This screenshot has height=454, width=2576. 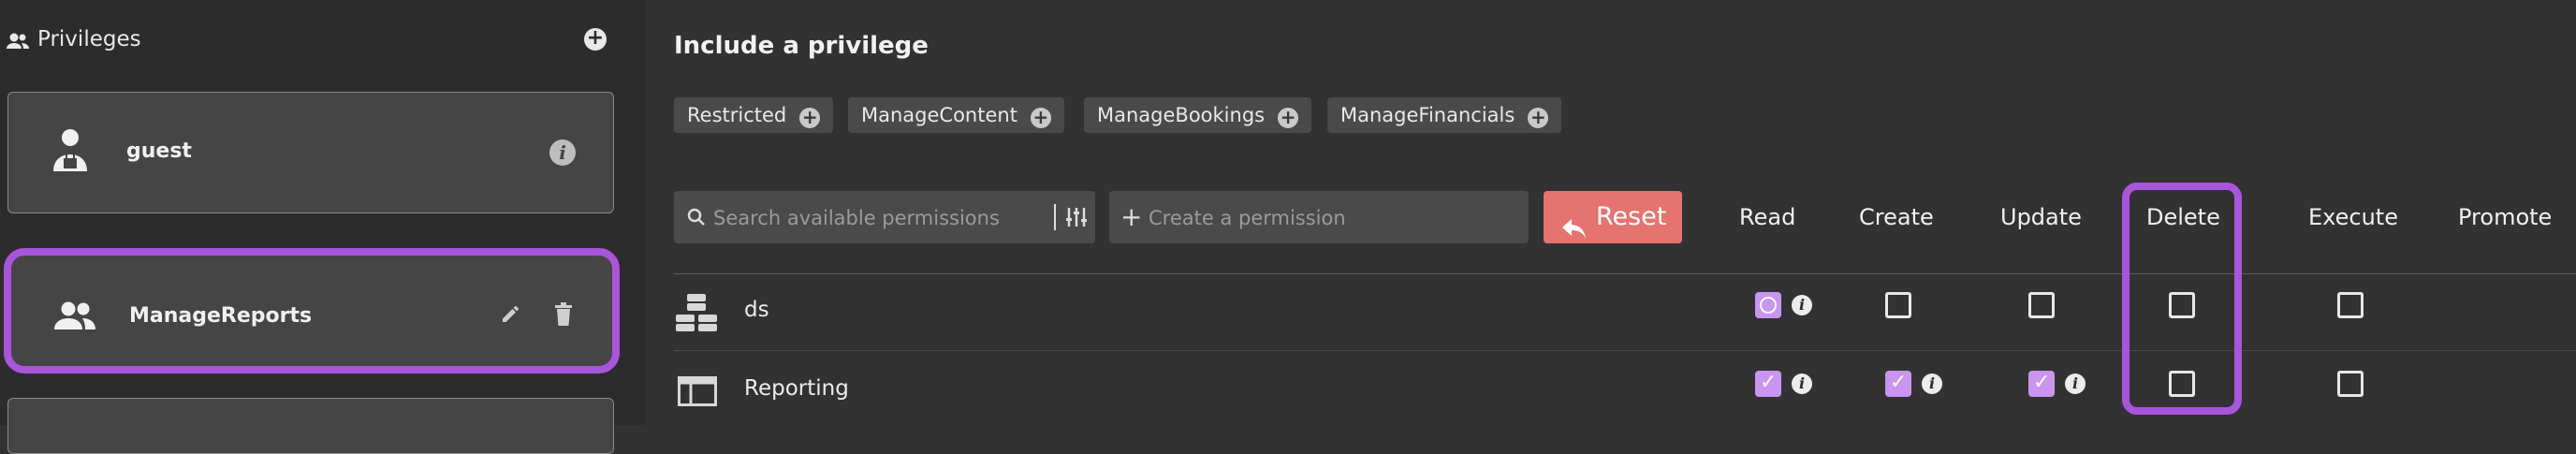 What do you see at coordinates (2505, 217) in the screenshot?
I see `column-promote: Promote` at bounding box center [2505, 217].